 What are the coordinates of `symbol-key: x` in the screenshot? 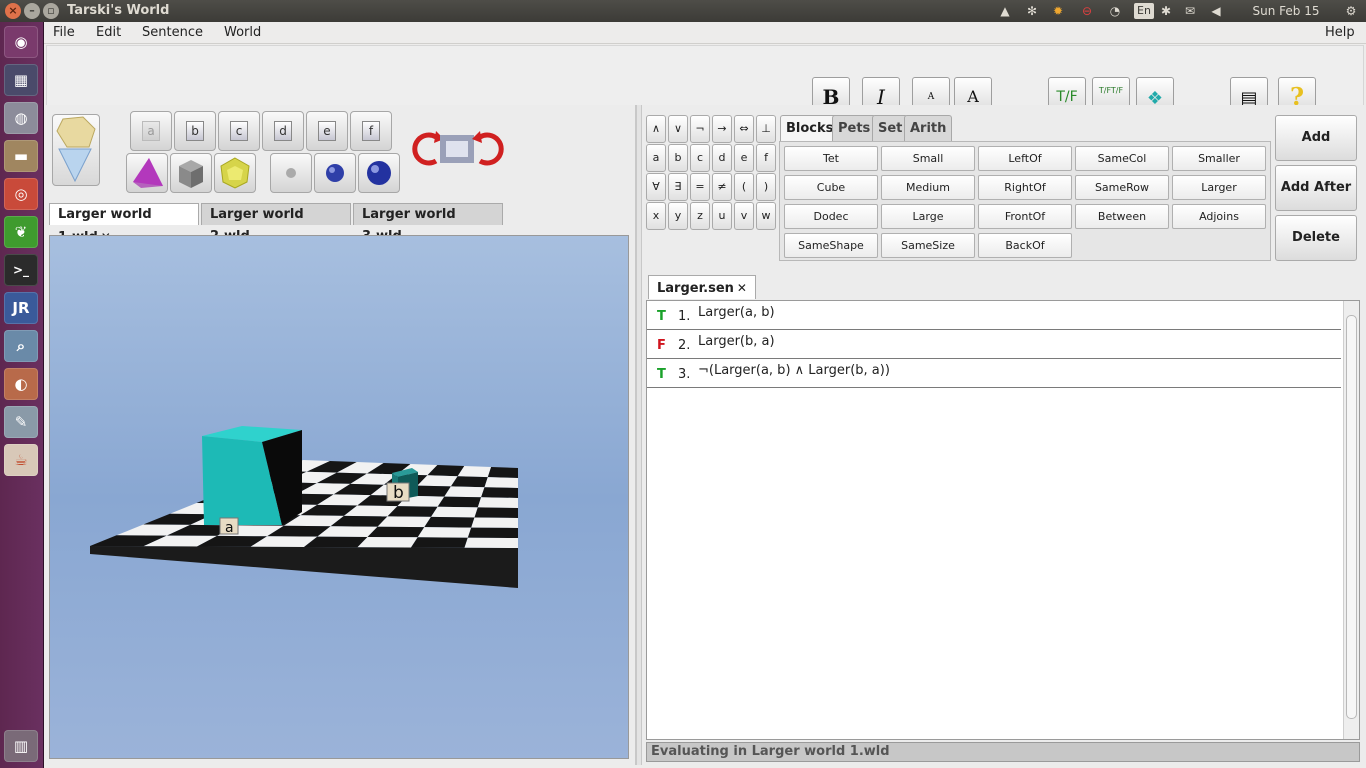 It's located at (656, 216).